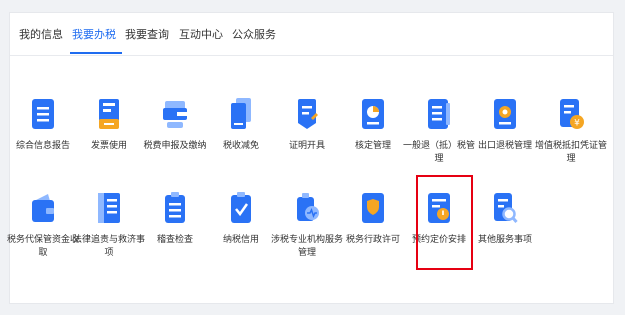 The image size is (625, 315). I want to click on service-label: 其他服务事项, so click(504, 240).